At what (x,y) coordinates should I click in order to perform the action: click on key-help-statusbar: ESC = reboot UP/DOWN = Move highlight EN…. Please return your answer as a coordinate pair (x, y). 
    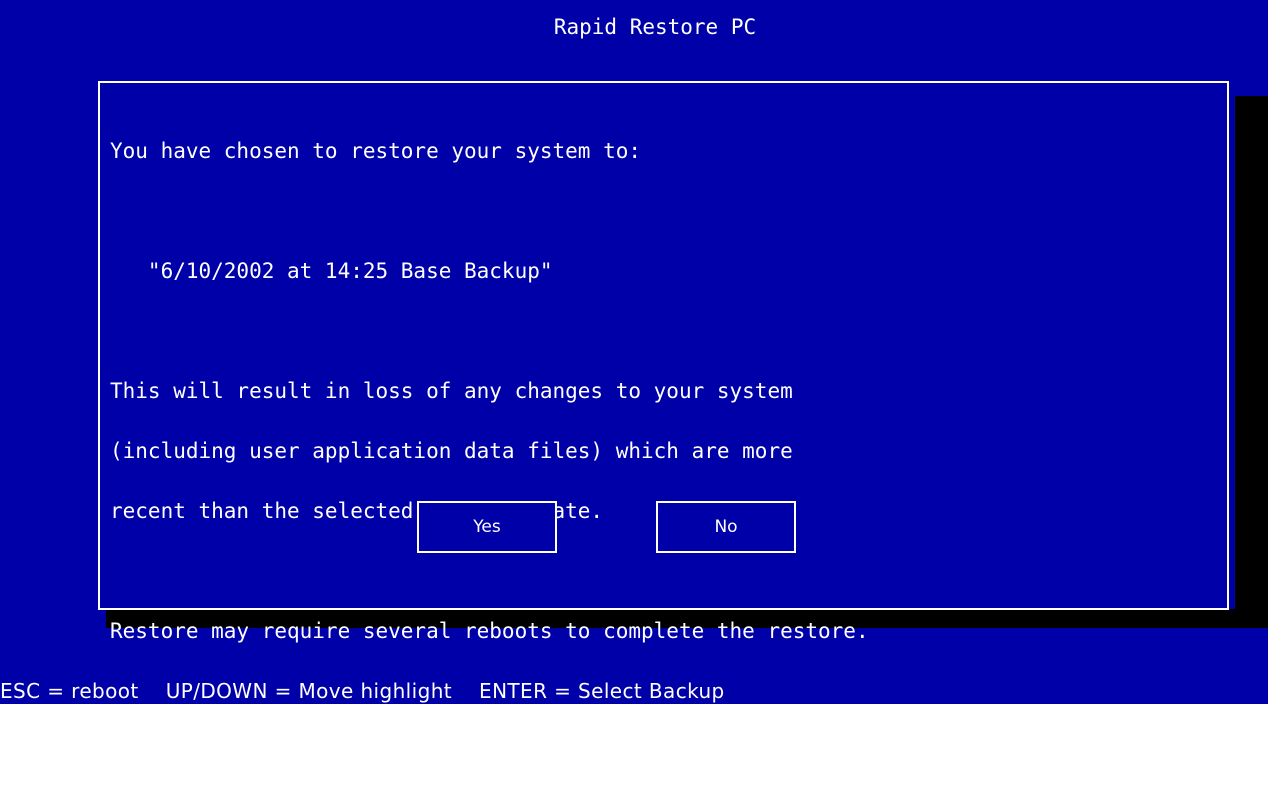
    Looking at the image, I should click on (362, 691).